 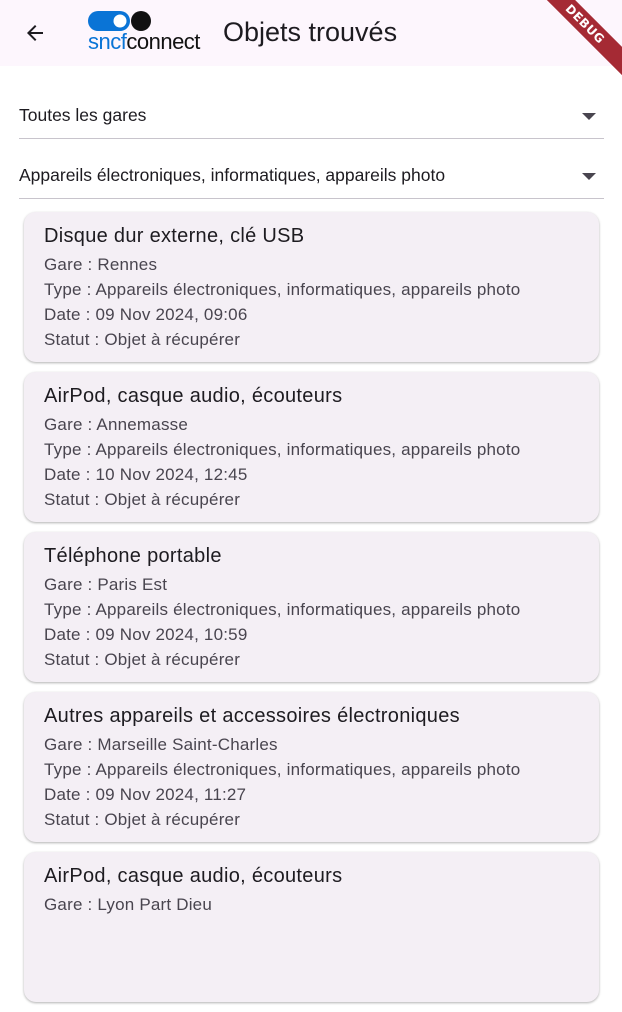 What do you see at coordinates (146, 314) in the screenshot?
I see `item-date: Date : 09 Nov 2024, 09:06` at bounding box center [146, 314].